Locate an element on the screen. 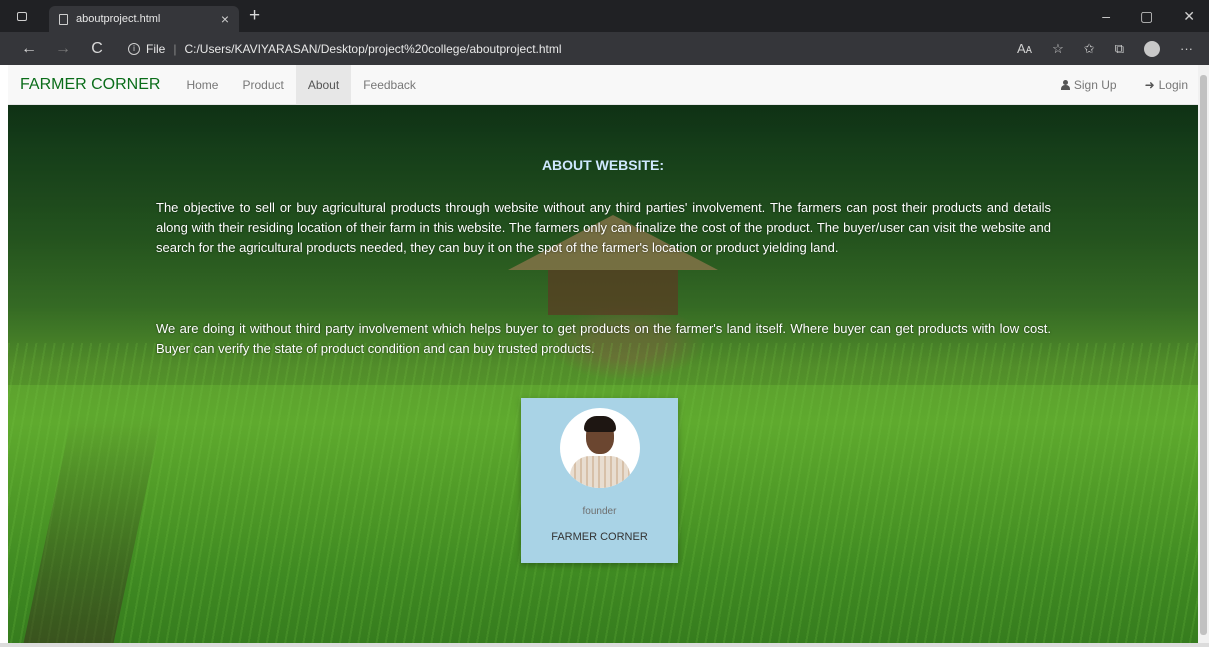  restore-button: ▢ is located at coordinates (1146, 16).